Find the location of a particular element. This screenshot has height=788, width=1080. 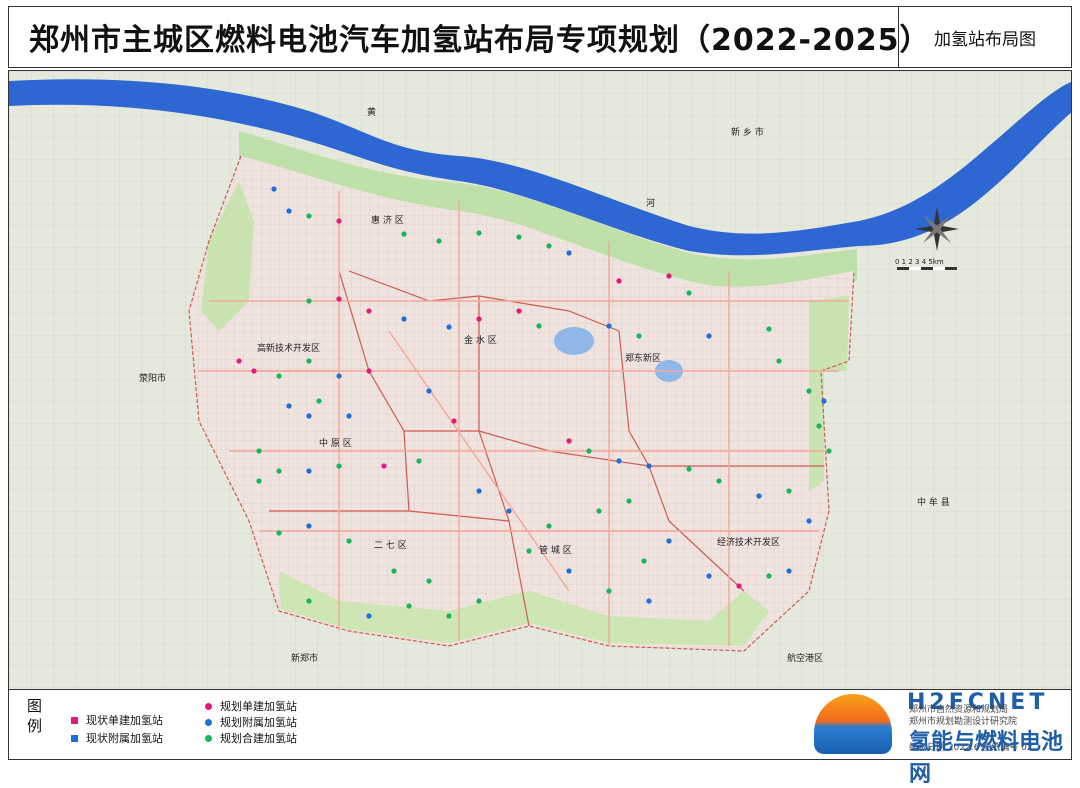

label-zhongmou: 中 牟 县 is located at coordinates (933, 502).